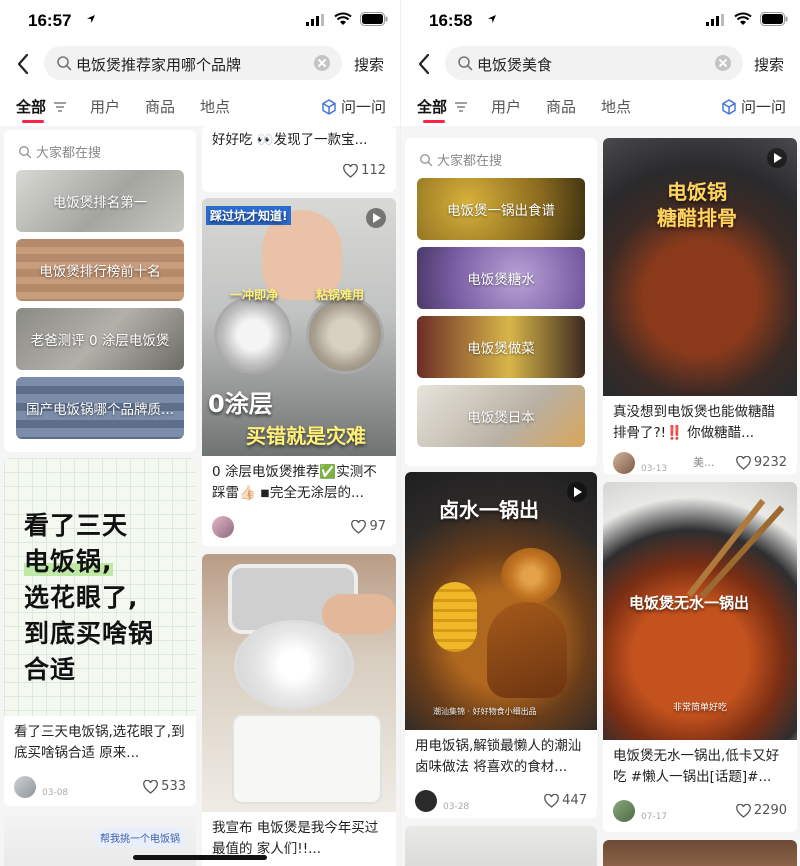 The image size is (800, 866). Describe the element at coordinates (527, 650) in the screenshot. I see `chicken-leg` at that location.